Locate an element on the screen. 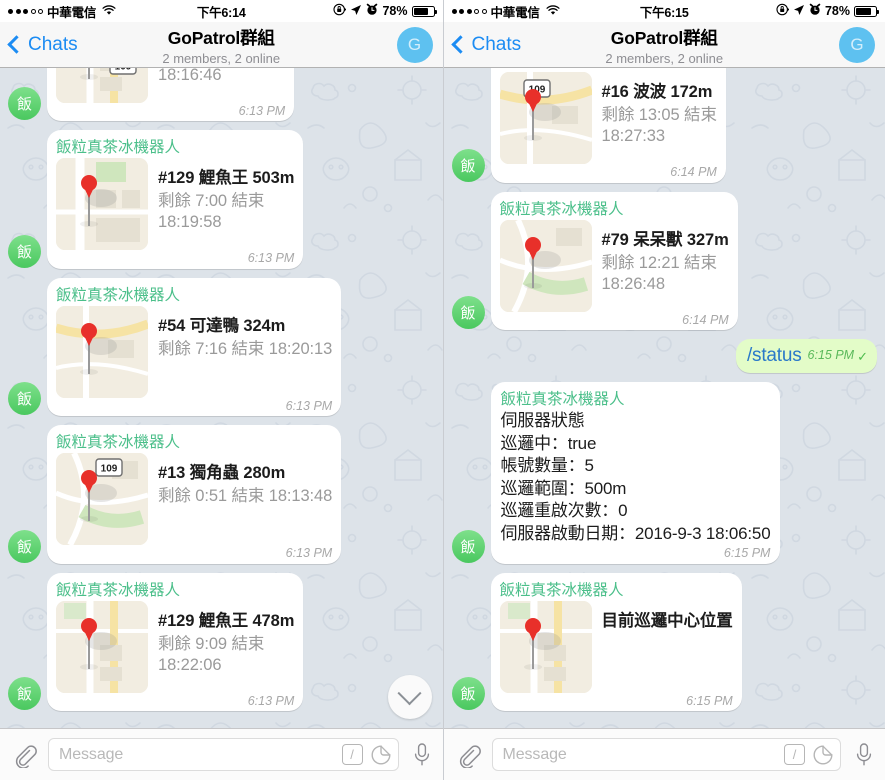 The height and width of the screenshot is (780, 885). back-button-label: Chats is located at coordinates (496, 44).